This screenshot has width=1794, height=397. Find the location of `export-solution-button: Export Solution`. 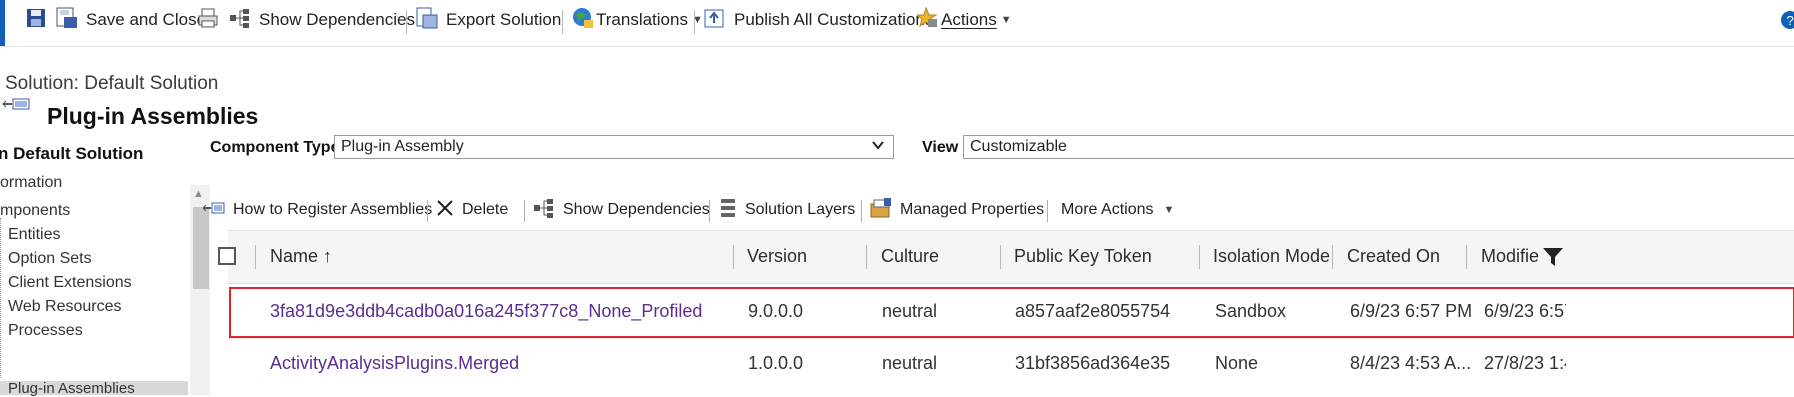

export-solution-button: Export Solution is located at coordinates (488, 20).